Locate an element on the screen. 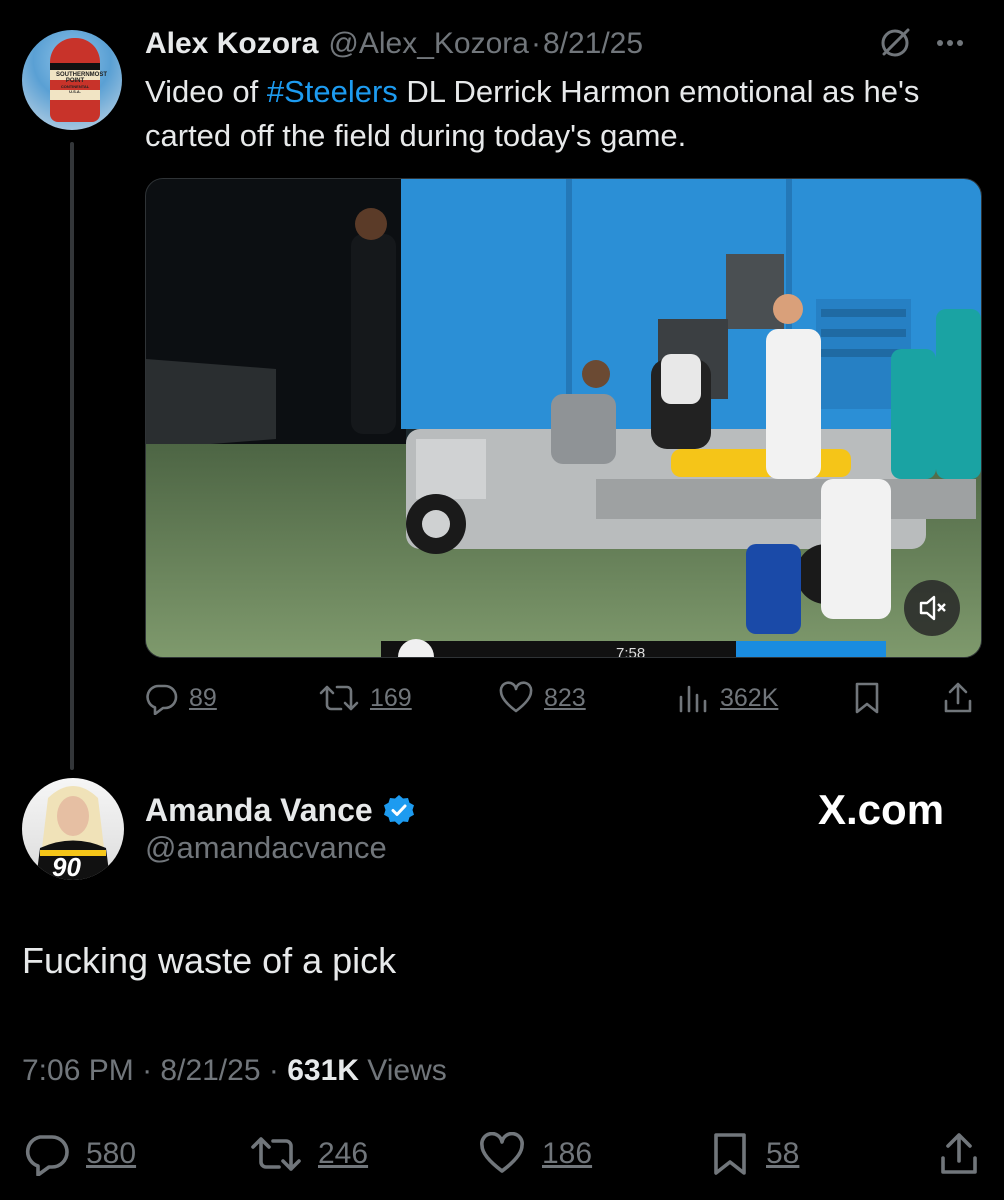 Image resolution: width=1004 pixels, height=1200 pixels. reply-like-button: 186 is located at coordinates (535, 1154).